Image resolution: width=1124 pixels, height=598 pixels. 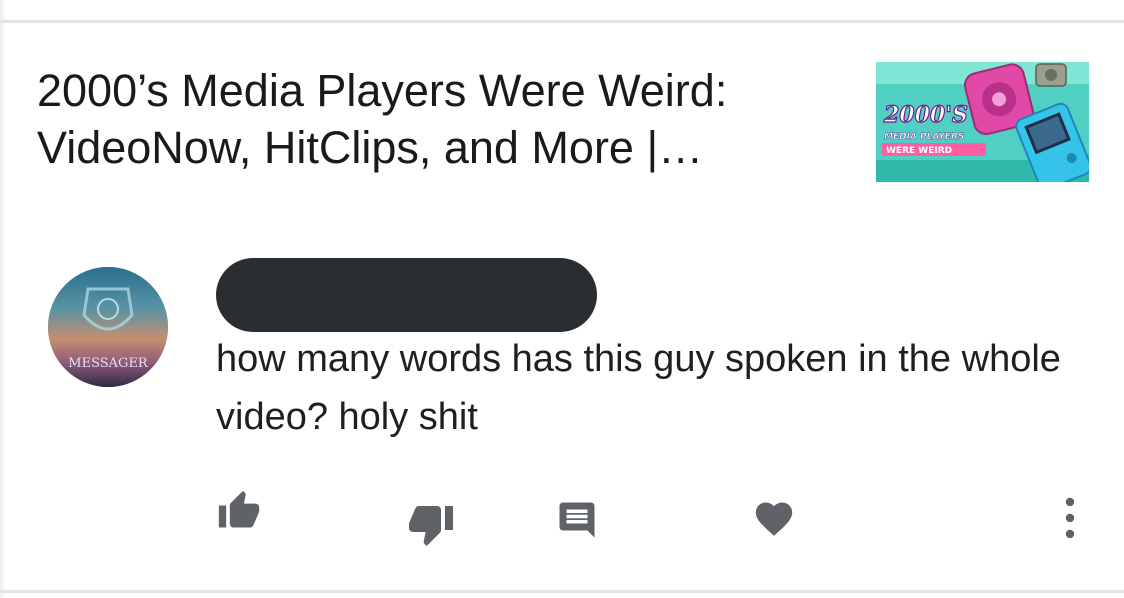 What do you see at coordinates (108, 327) in the screenshot?
I see `avatar: MESSAGER` at bounding box center [108, 327].